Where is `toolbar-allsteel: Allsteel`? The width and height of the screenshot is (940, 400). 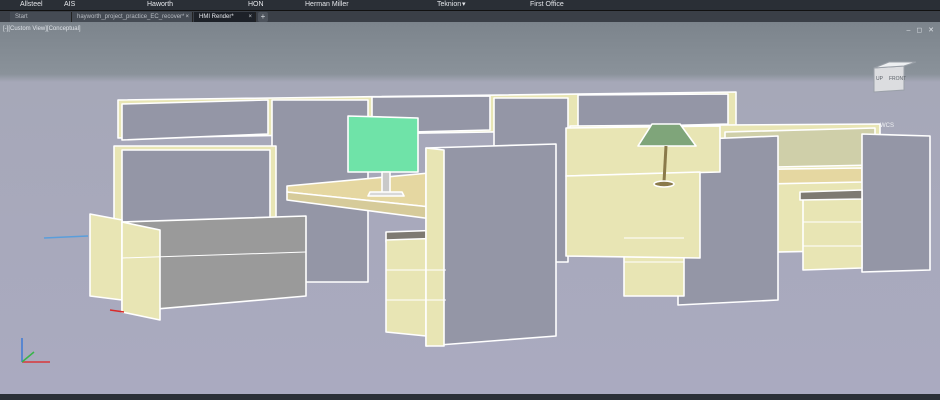 toolbar-allsteel: Allsteel is located at coordinates (31, 5).